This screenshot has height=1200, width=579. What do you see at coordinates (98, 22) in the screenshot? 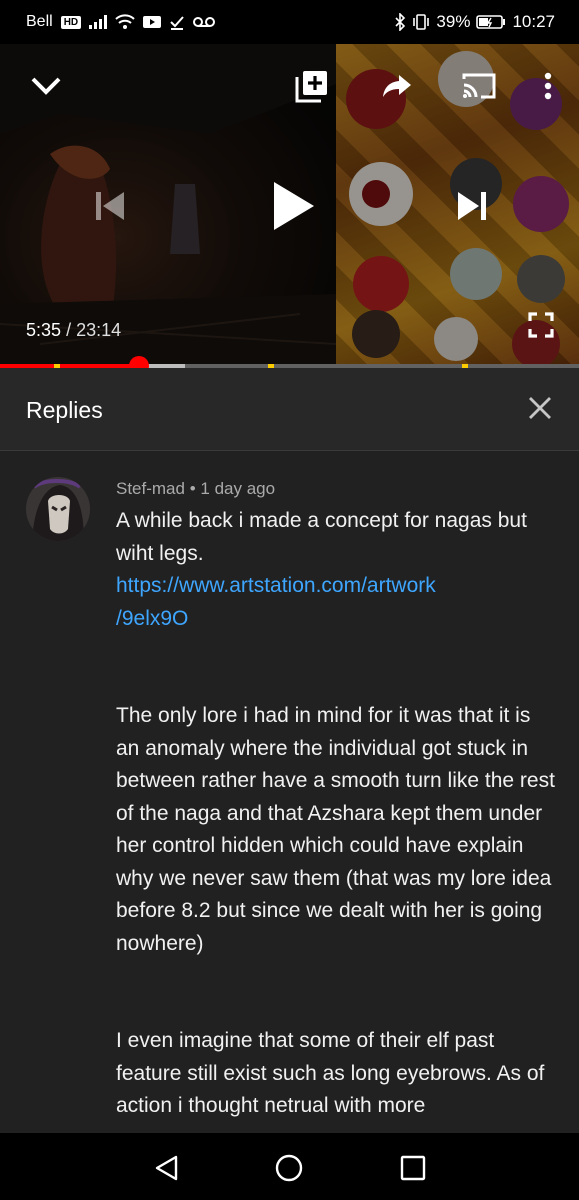
I see `signal-icon` at bounding box center [98, 22].